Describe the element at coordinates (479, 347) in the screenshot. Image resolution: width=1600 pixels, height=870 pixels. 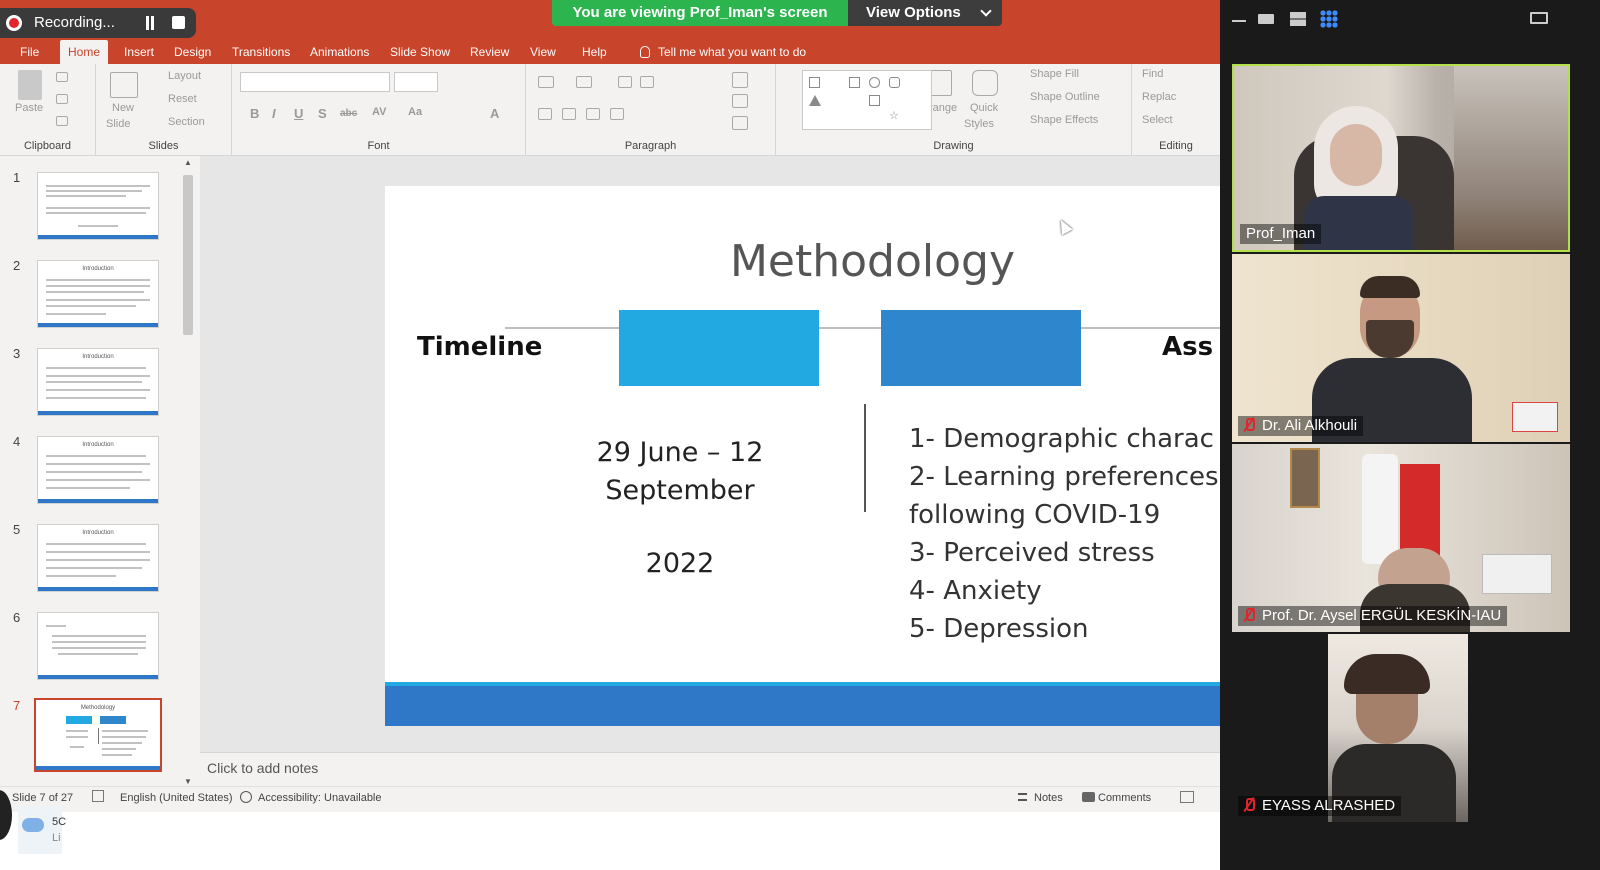
I see `timeline-label: Timeline` at that location.